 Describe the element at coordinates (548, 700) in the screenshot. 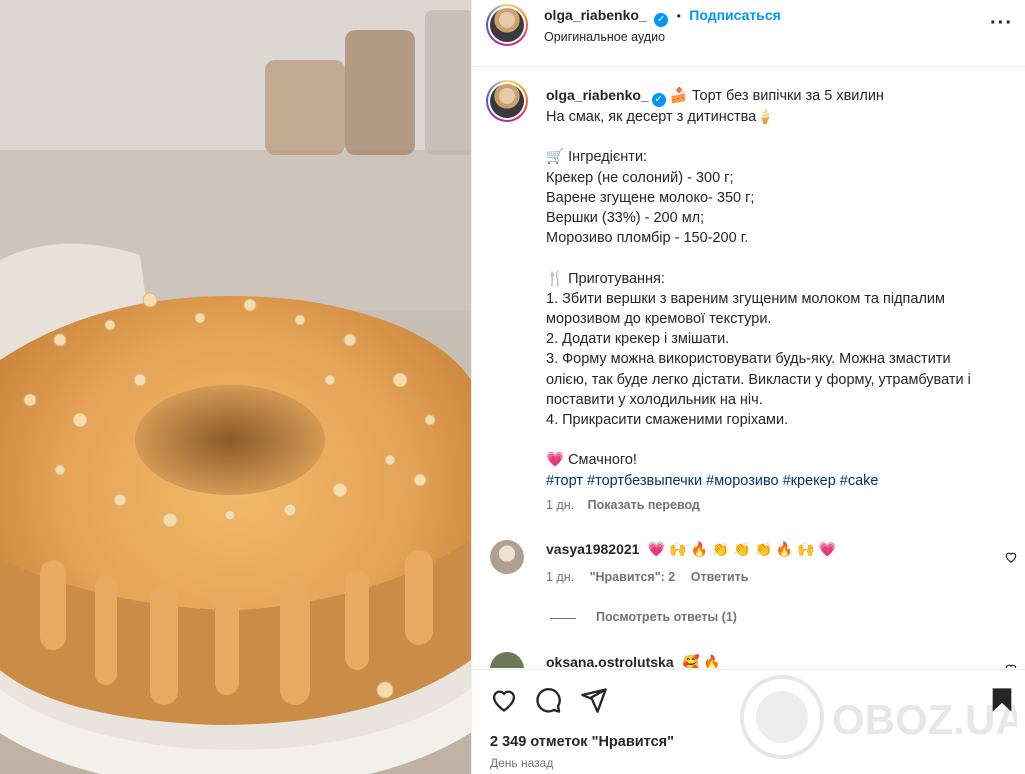

I see `comment-icon` at that location.